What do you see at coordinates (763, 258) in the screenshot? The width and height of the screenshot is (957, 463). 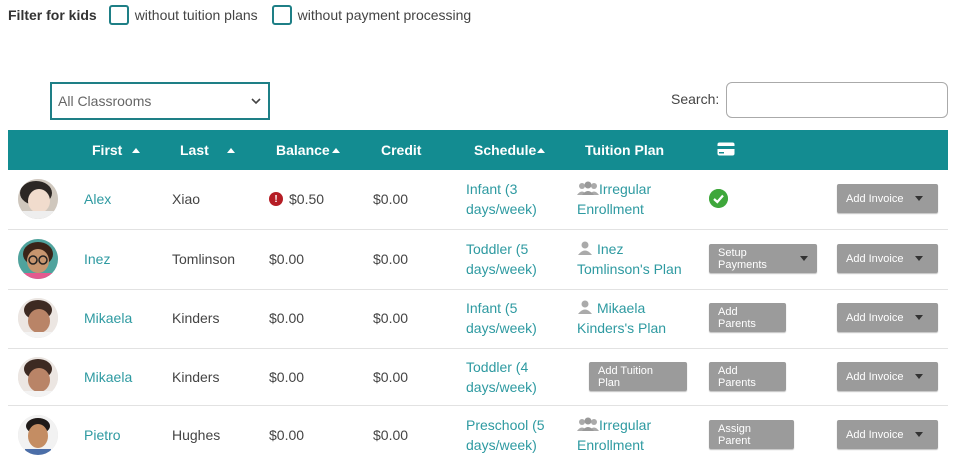 I see `setup-payments-button: Setup Payments` at bounding box center [763, 258].